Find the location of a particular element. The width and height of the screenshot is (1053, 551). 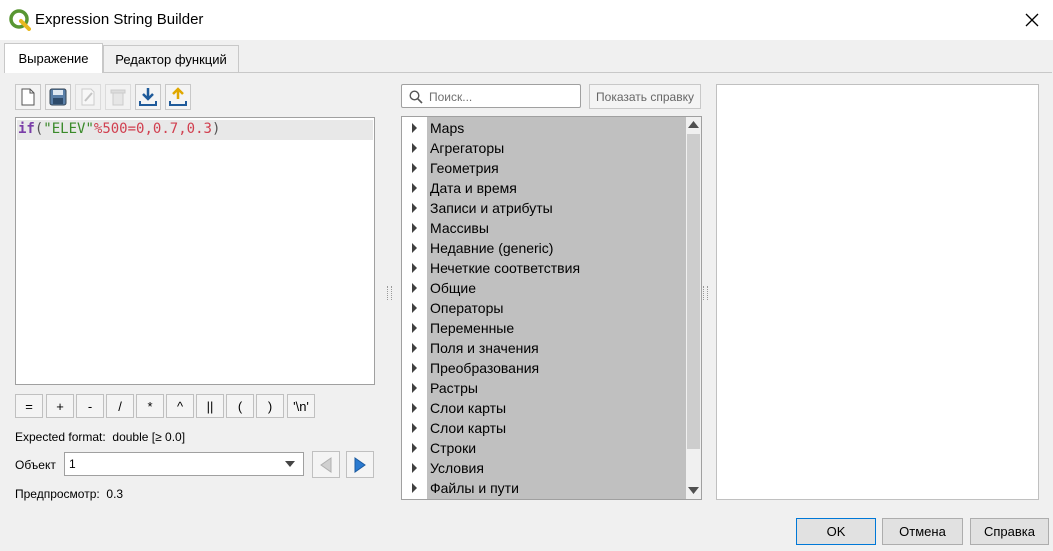

tree-item: Maps is located at coordinates (543, 128).